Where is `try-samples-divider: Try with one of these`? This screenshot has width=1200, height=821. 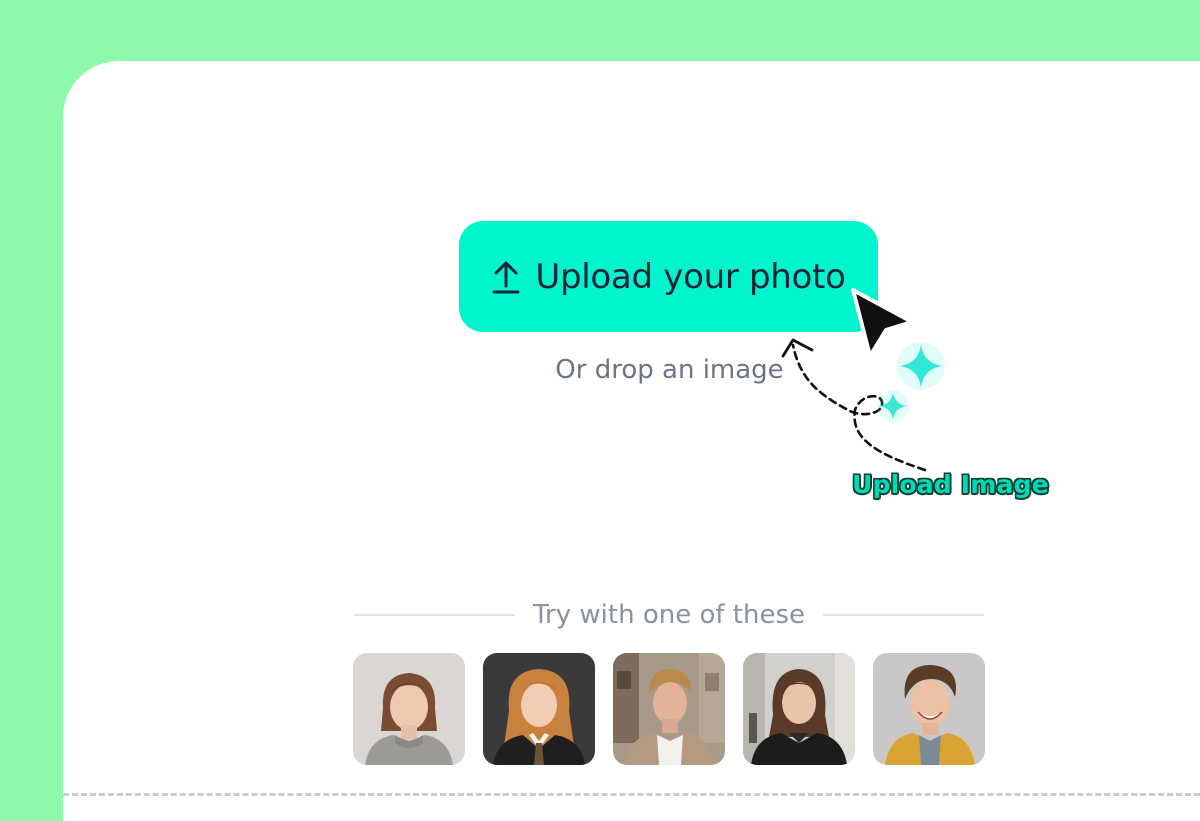
try-samples-divider: Try with one of these is located at coordinates (669, 615).